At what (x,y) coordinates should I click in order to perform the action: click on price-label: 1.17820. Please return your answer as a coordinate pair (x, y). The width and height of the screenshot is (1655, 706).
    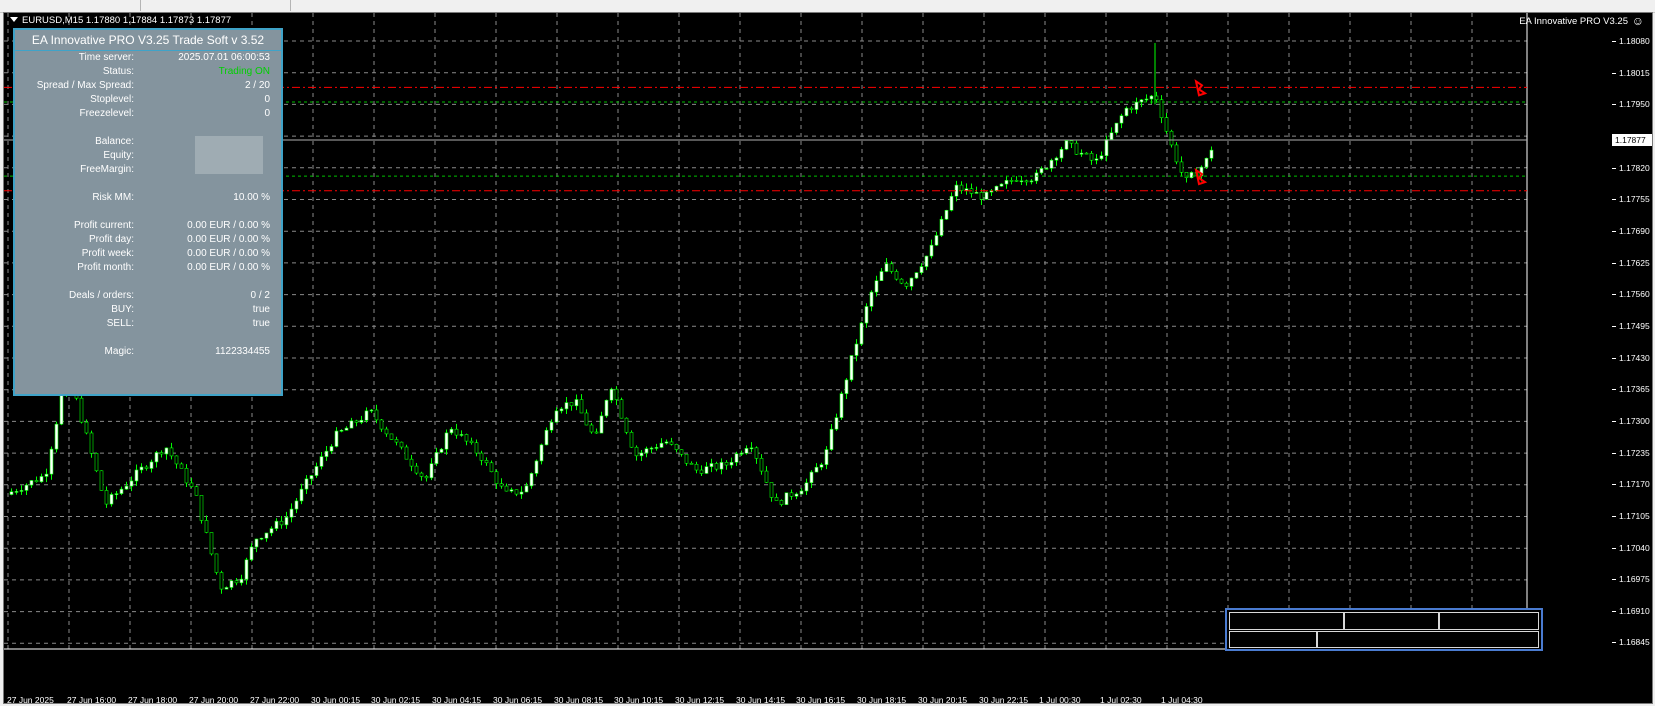
    Looking at the image, I should click on (1634, 168).